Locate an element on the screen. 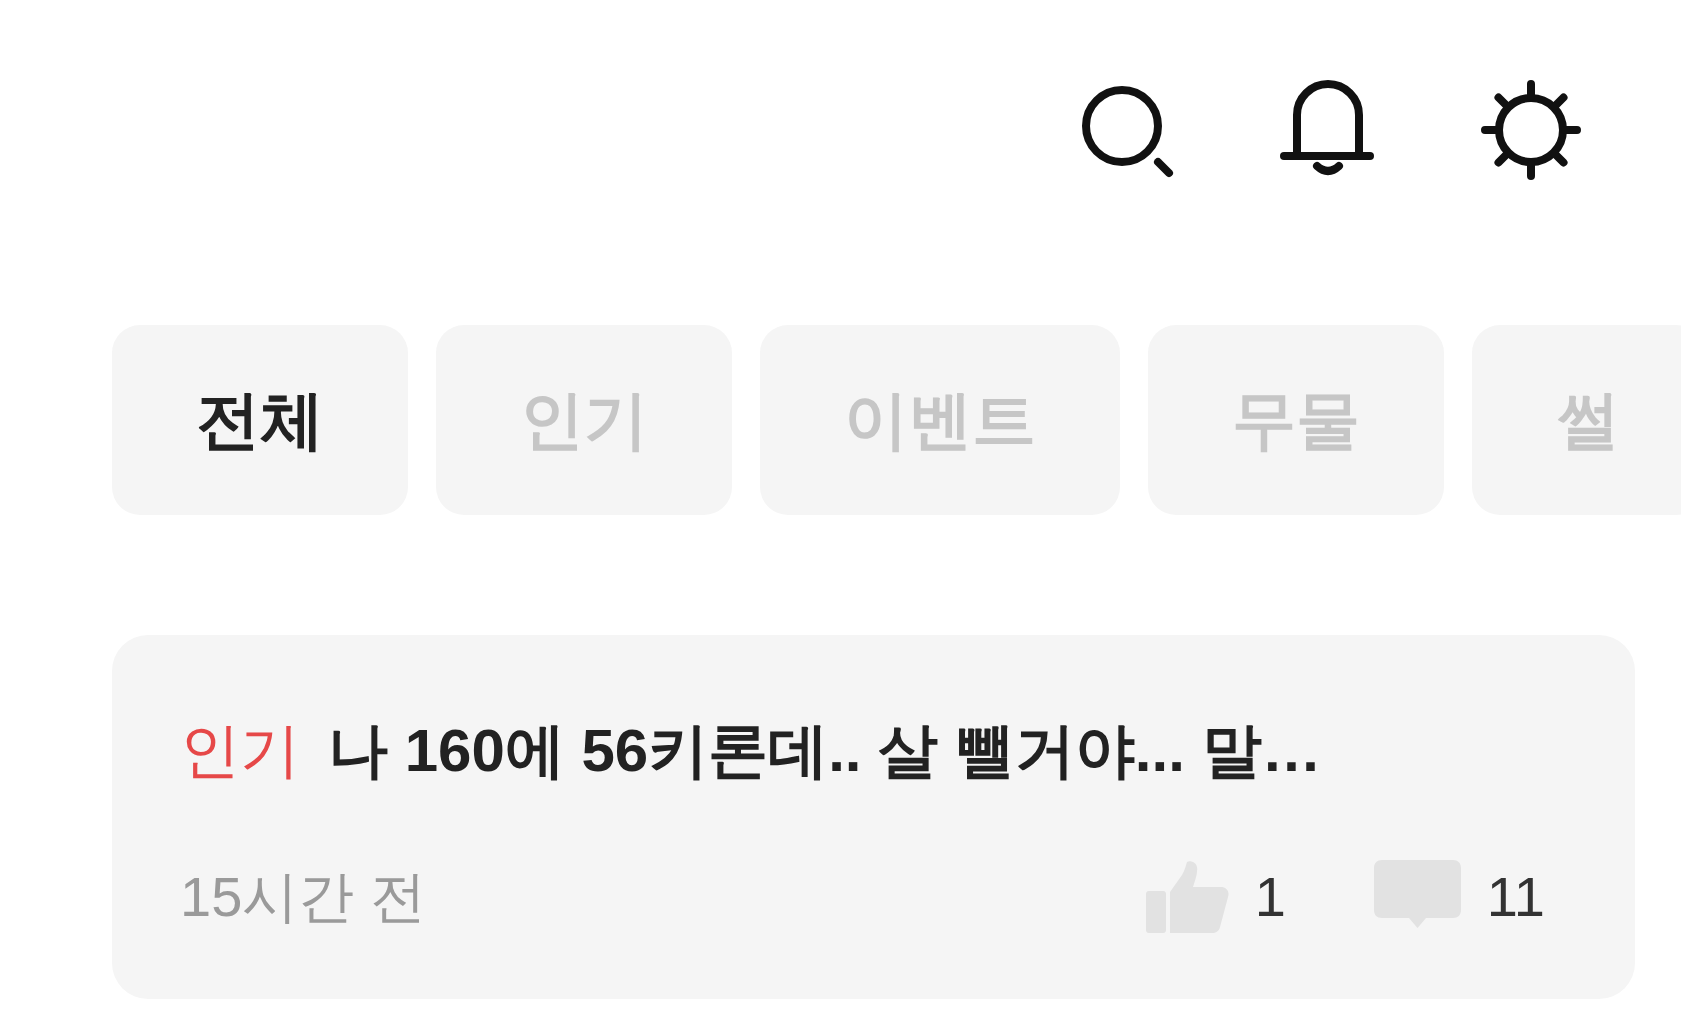 The width and height of the screenshot is (1681, 1024). search-icon is located at coordinates (1127, 131).